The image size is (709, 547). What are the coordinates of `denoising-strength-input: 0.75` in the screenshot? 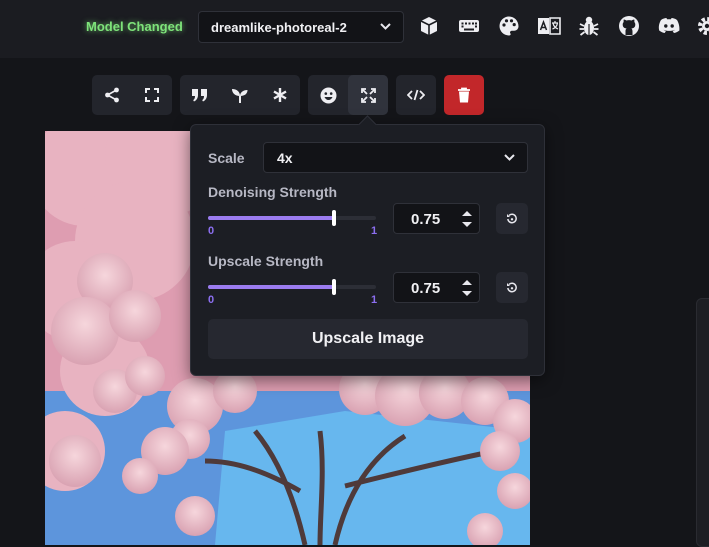 It's located at (436, 218).